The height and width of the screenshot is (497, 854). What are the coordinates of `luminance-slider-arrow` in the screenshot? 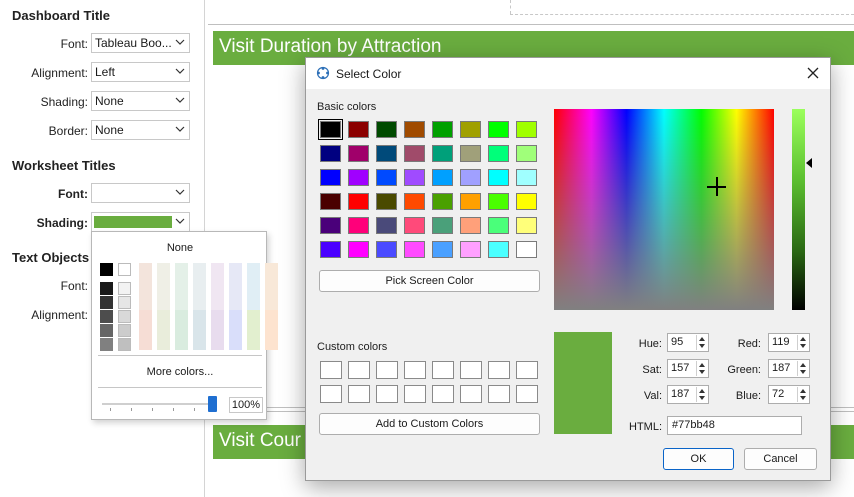 It's located at (809, 163).